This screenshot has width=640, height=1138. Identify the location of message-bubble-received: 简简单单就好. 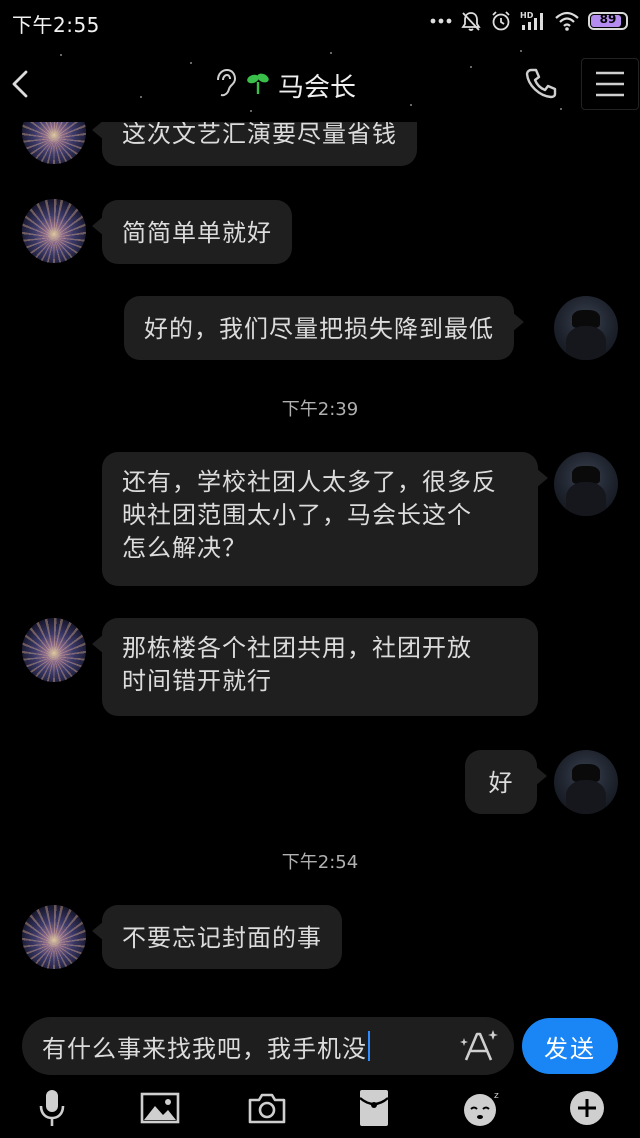
(192, 232).